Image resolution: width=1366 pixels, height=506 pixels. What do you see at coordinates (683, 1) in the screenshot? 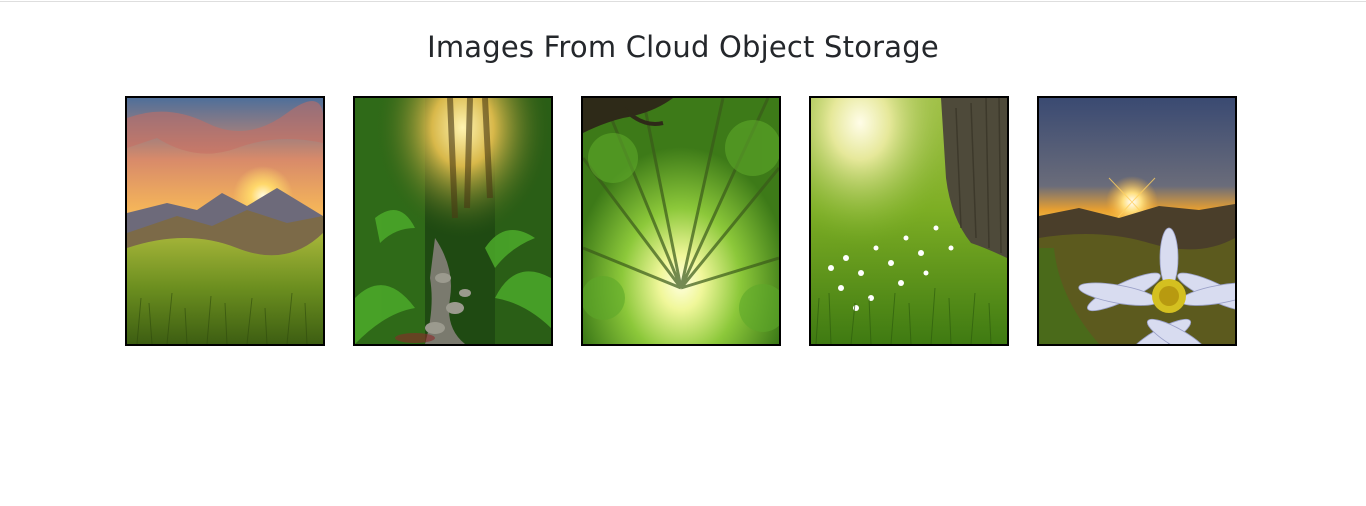
I see `top-divider` at bounding box center [683, 1].